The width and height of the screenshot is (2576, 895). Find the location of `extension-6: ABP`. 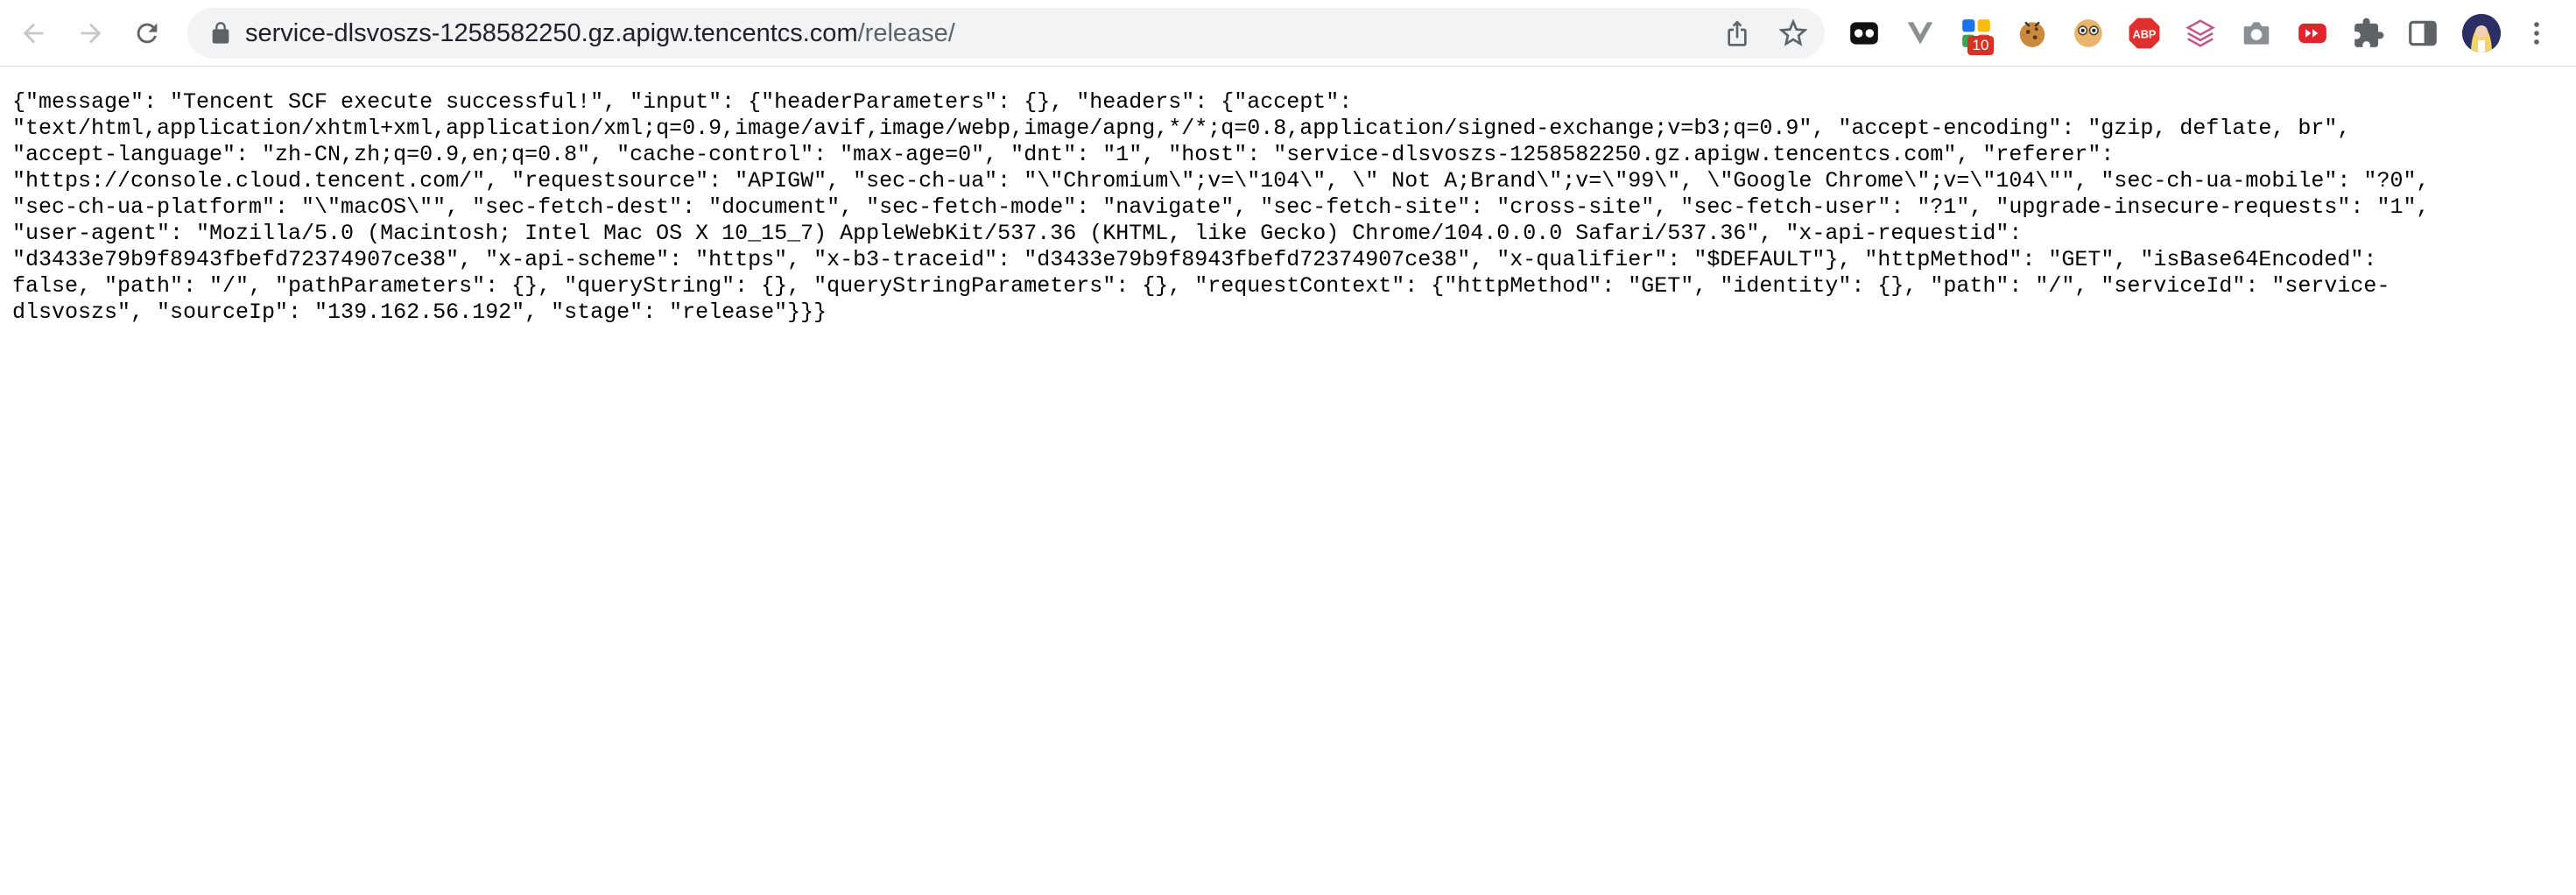

extension-6: ABP is located at coordinates (2144, 33).